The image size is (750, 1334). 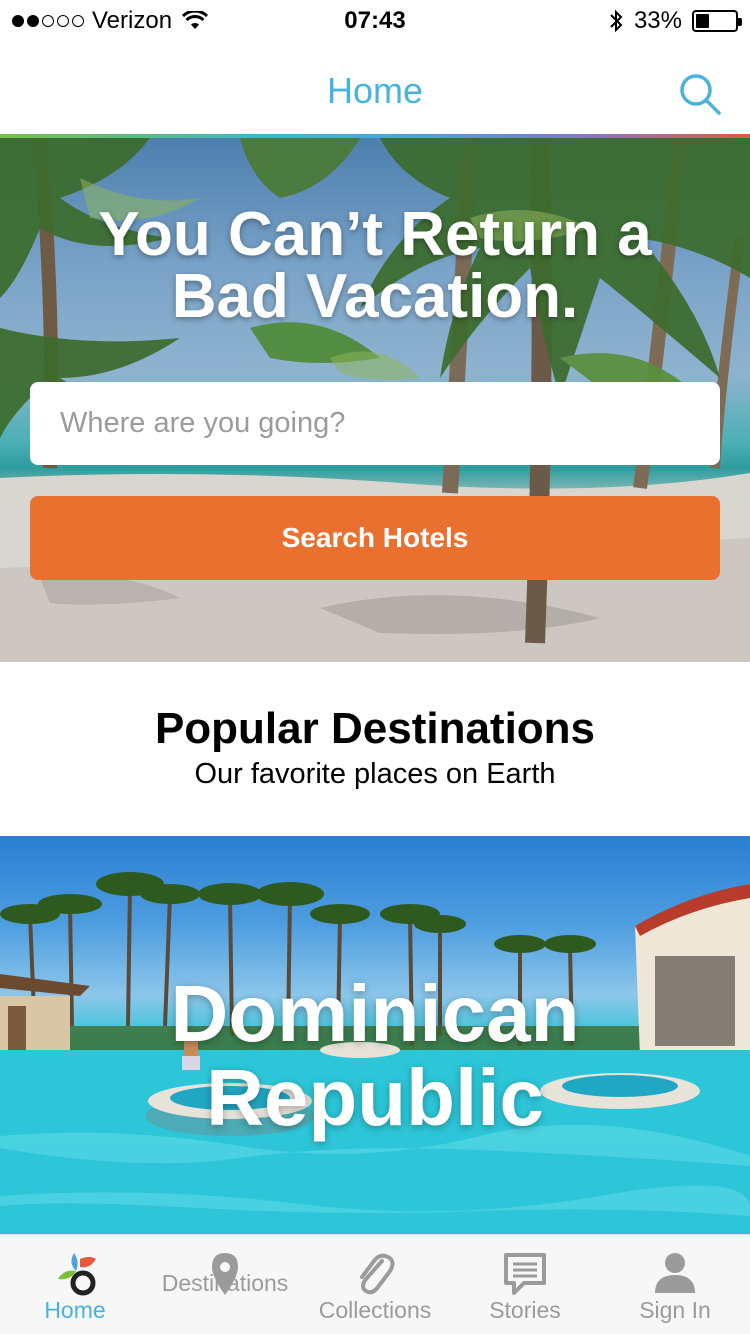 I want to click on tab-label-home: Home, so click(x=75, y=1310).